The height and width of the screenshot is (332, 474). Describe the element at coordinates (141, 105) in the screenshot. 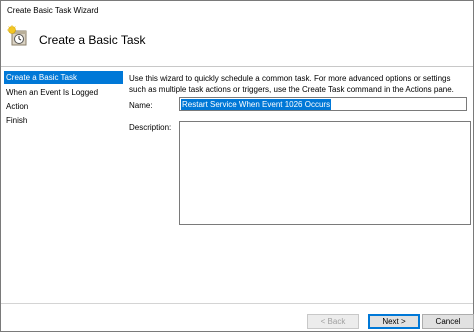

I see `name-label: Name:` at that location.